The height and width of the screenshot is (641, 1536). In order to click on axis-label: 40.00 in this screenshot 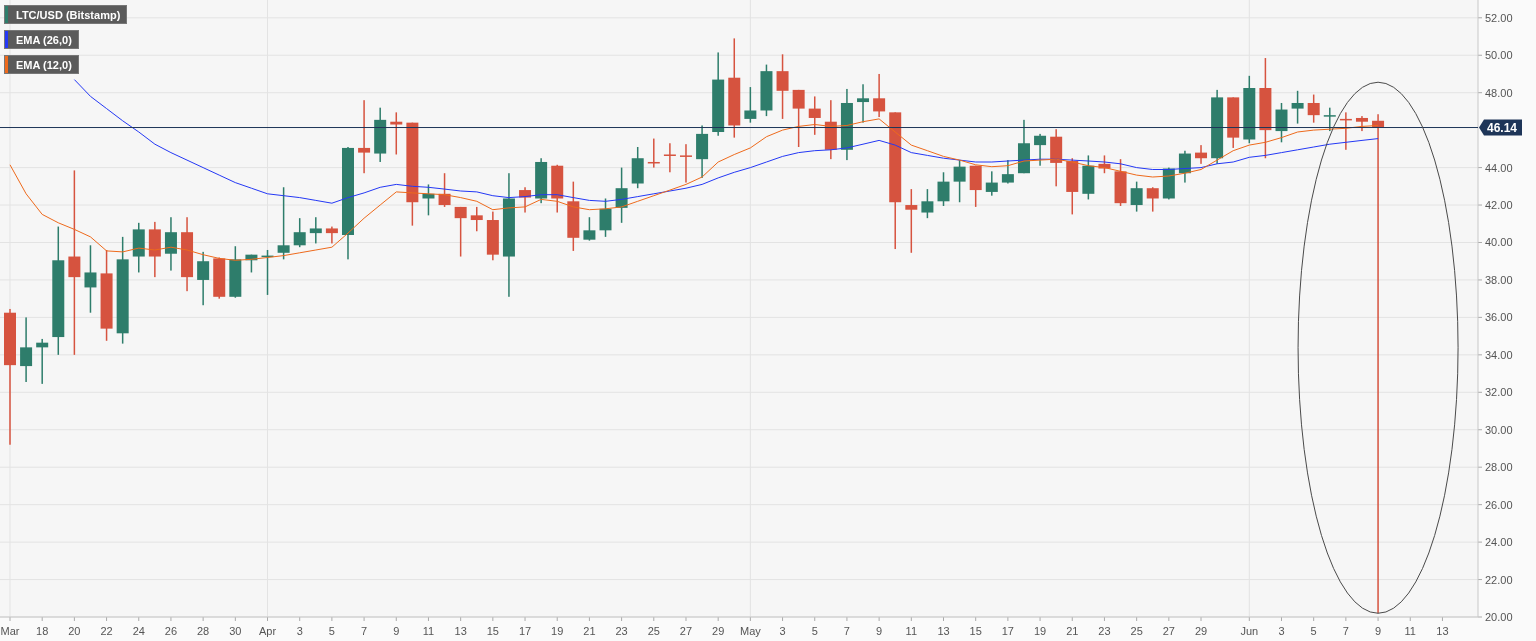, I will do `click(1499, 242)`.